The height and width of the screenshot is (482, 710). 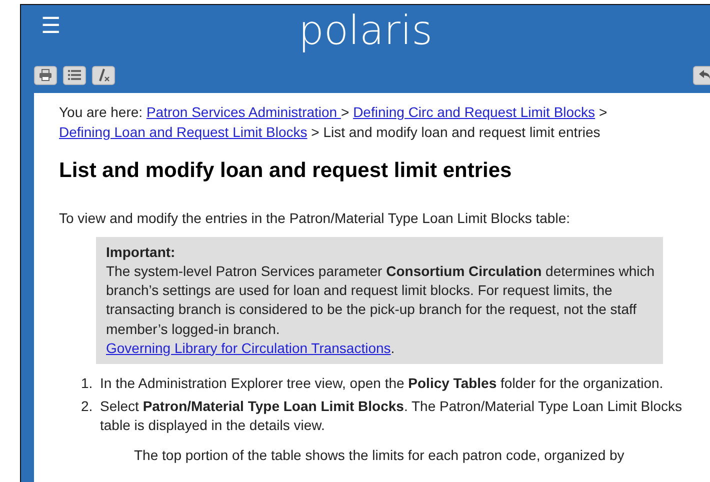 I want to click on breadcrumb-link: Defining Circ and Request Limit Blocks, so click(x=474, y=112).